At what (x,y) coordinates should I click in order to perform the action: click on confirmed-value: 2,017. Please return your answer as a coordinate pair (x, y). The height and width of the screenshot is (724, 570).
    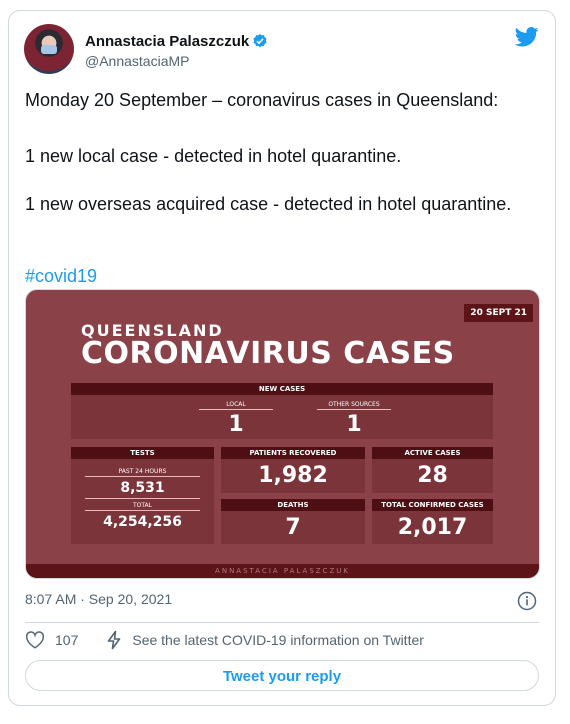
    Looking at the image, I should click on (432, 527).